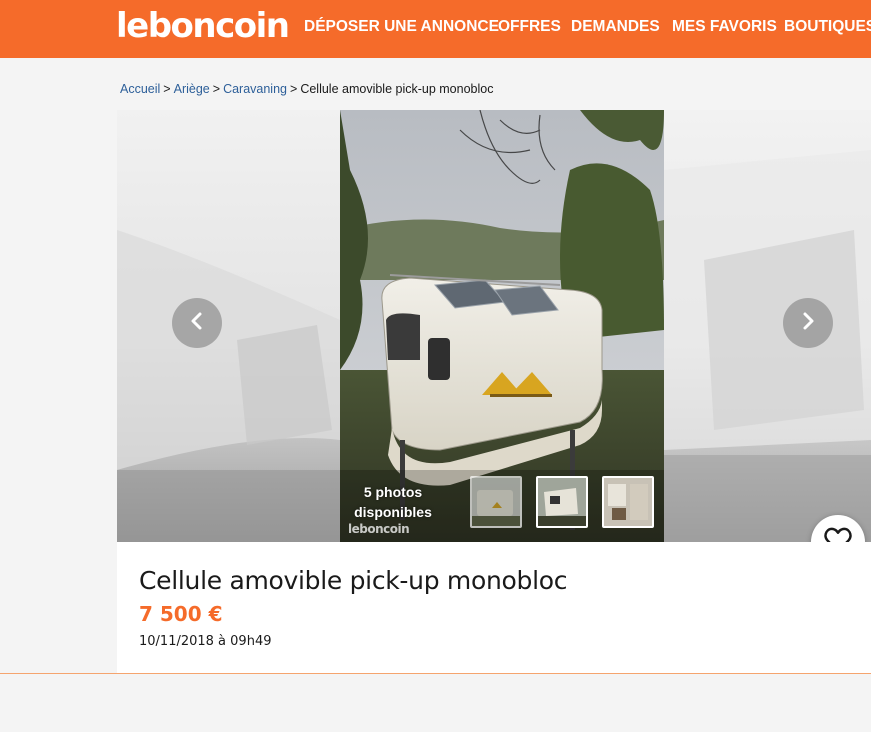  Describe the element at coordinates (205, 641) in the screenshot. I see `ad-date: 10/11/2018 à 09h49` at that location.